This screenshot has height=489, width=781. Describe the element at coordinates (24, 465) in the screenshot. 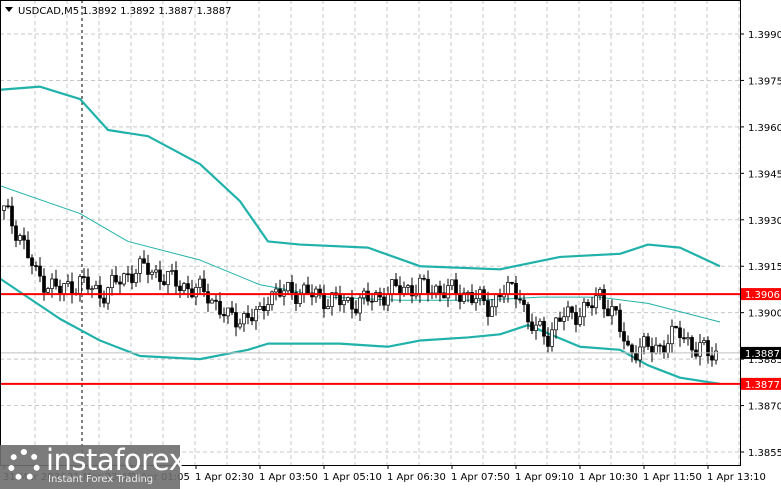

I see `gear-logo-icon` at that location.